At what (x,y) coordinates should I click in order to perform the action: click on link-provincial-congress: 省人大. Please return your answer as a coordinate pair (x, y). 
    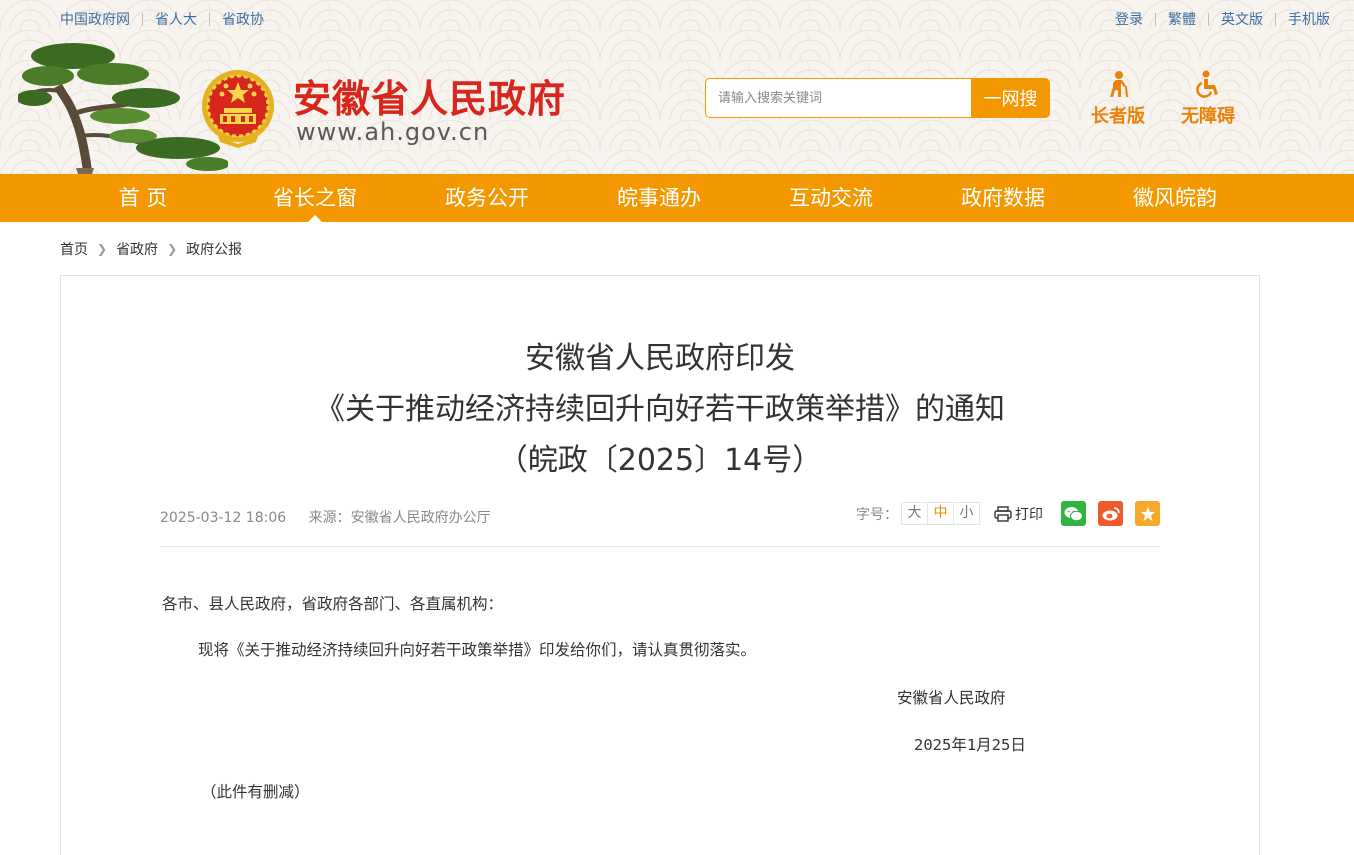
    Looking at the image, I should click on (176, 19).